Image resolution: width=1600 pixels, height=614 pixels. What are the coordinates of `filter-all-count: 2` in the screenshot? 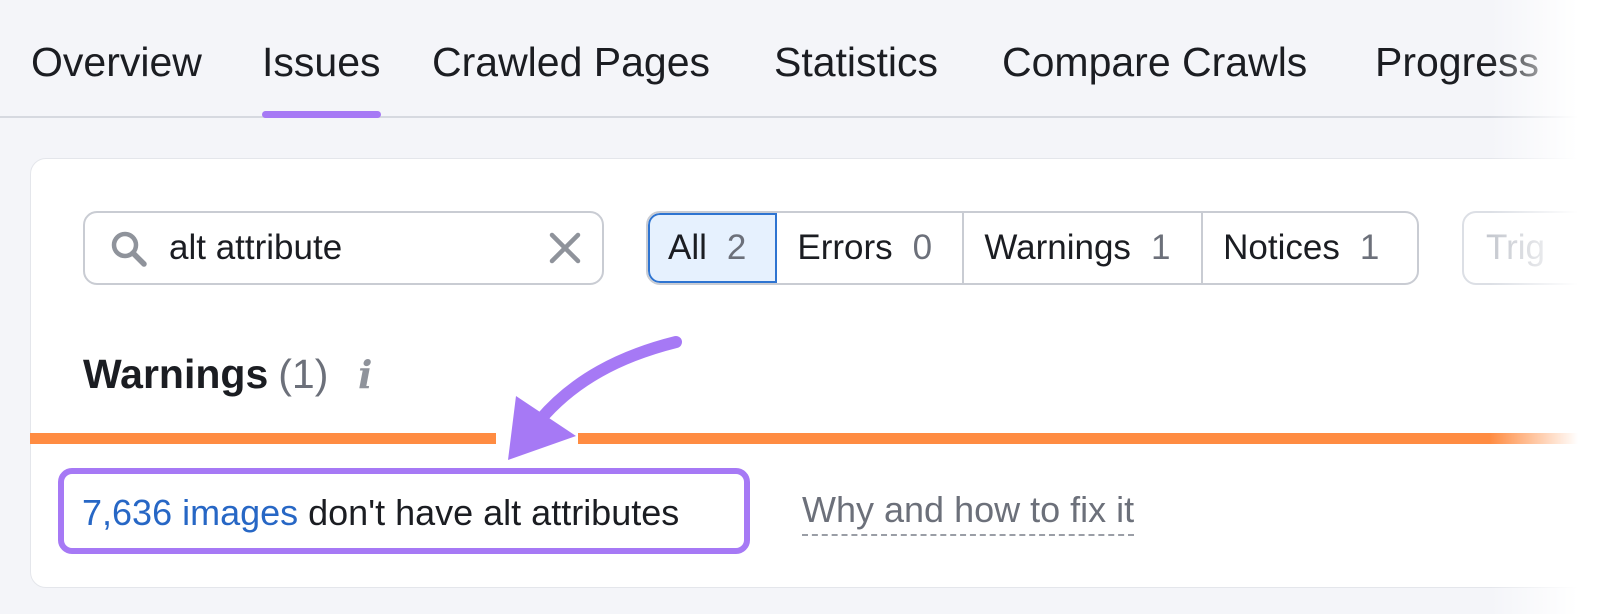 It's located at (736, 247).